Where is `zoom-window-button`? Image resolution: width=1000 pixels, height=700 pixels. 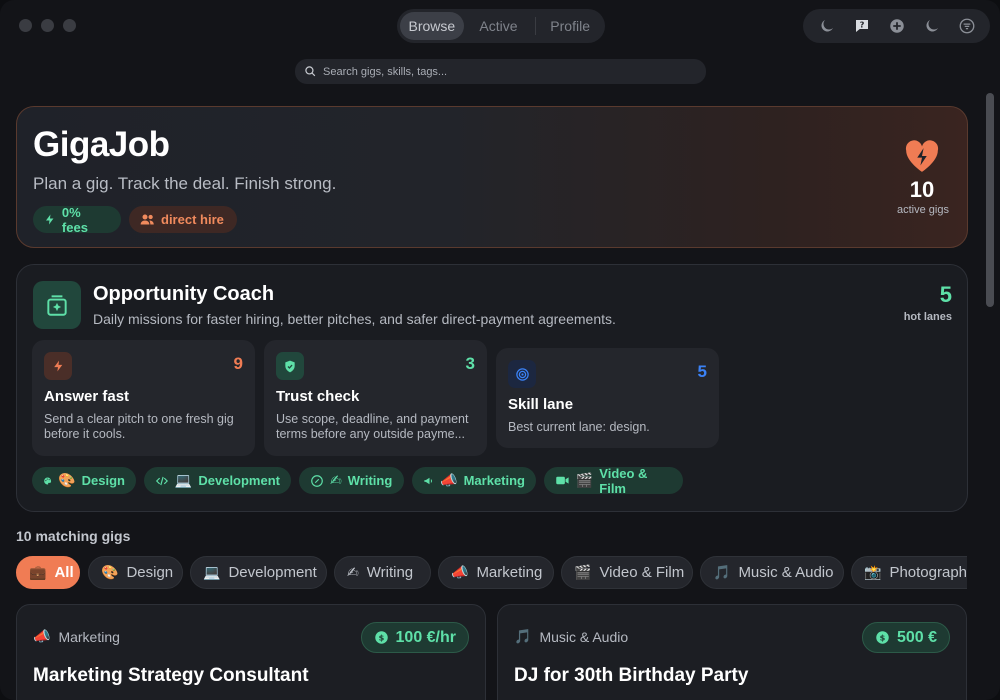
zoom-window-button is located at coordinates (69, 25).